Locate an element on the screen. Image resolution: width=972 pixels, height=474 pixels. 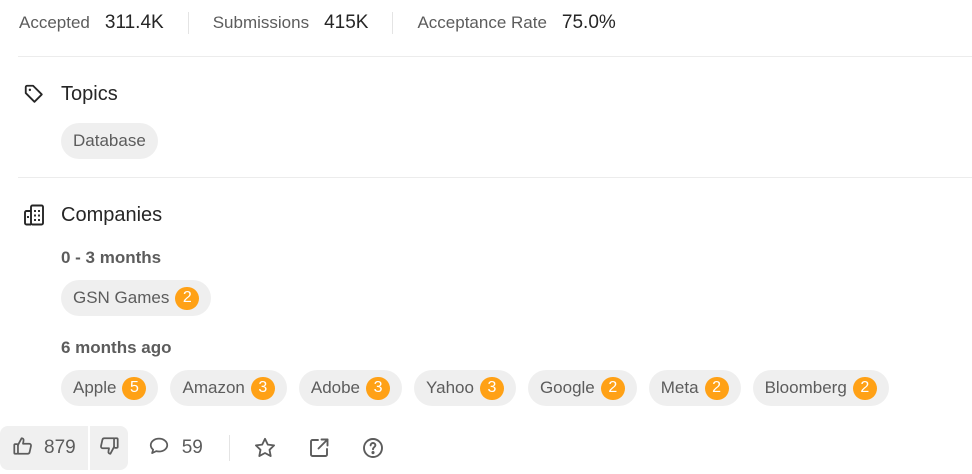
stat-acceptance-rate: Acceptance Rate 75.0% is located at coordinates (516, 23).